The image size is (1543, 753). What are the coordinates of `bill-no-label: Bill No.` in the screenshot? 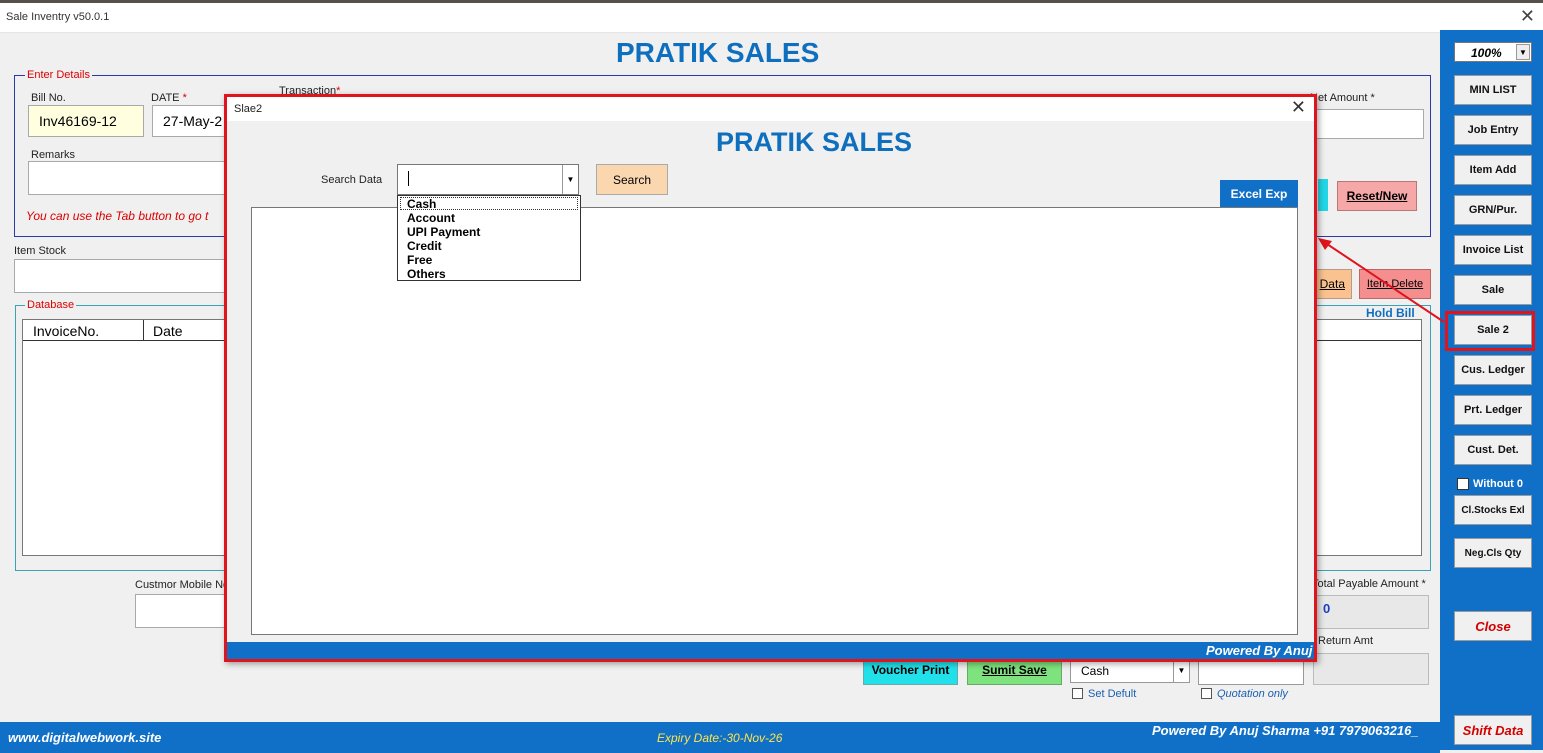 It's located at (48, 98).